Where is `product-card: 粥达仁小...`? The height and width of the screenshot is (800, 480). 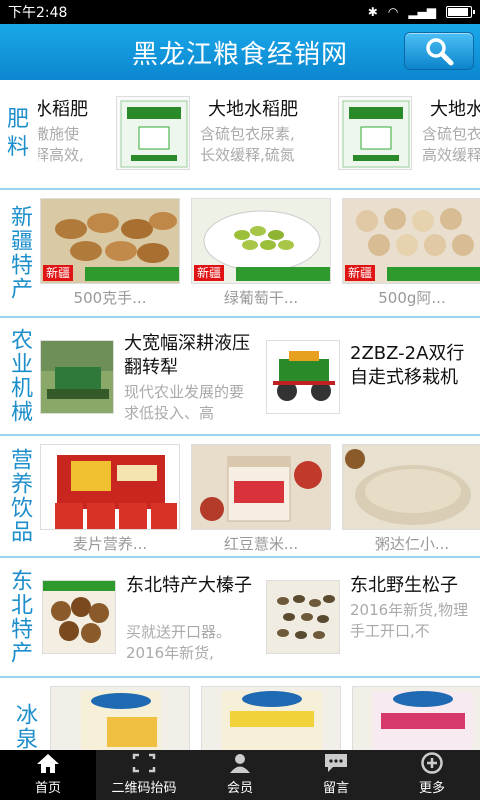 product-card: 粥达仁小... is located at coordinates (411, 499).